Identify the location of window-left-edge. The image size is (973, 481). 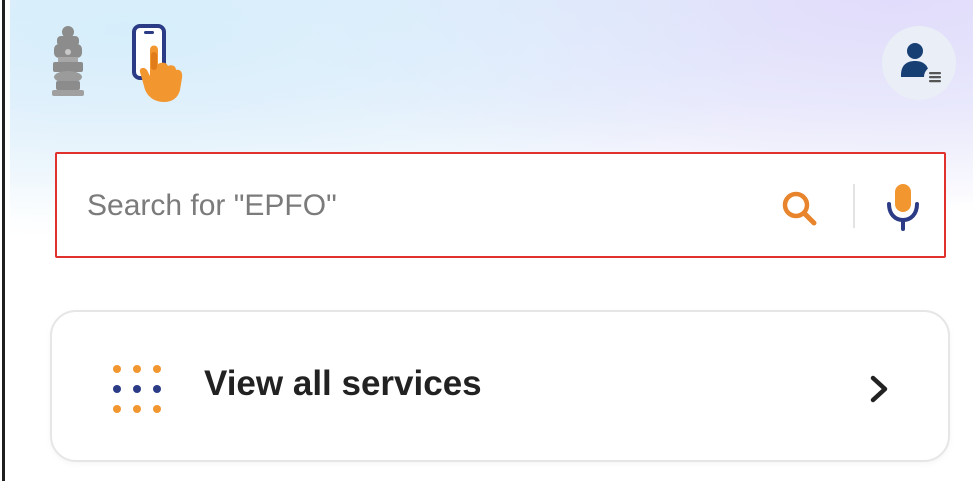
(5, 240).